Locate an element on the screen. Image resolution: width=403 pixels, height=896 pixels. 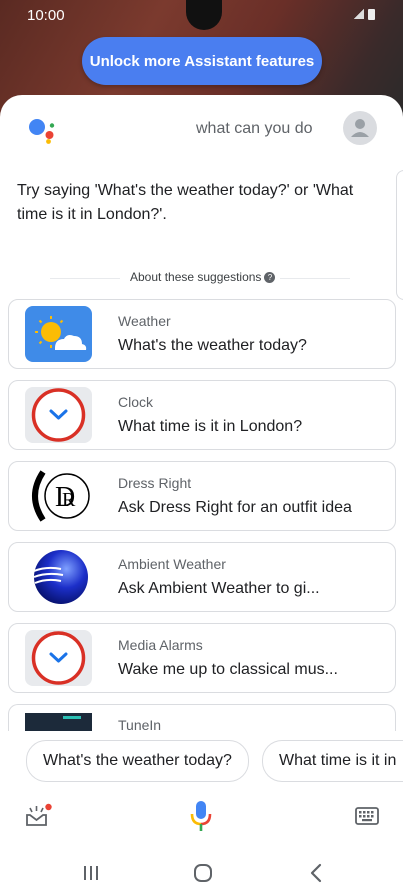
clock-app-icon is located at coordinates (58, 415).